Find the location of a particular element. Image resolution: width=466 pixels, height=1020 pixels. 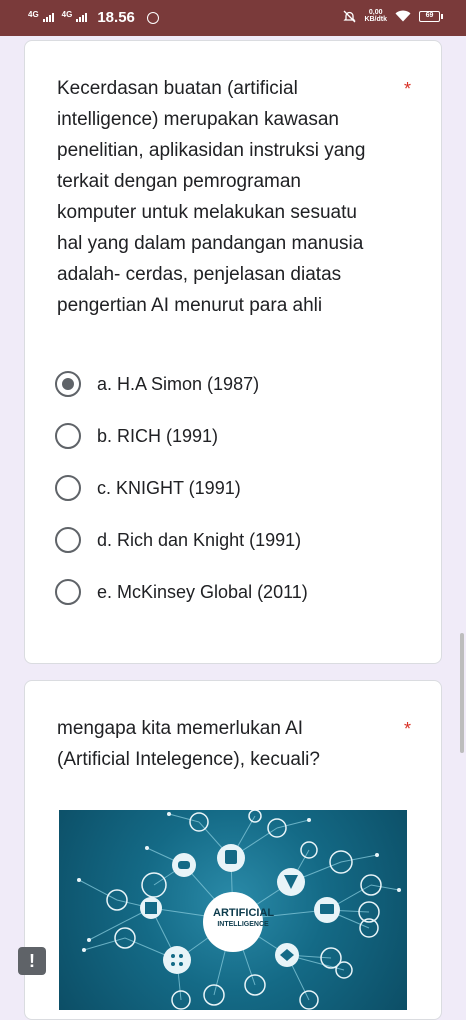

radio-a-selected is located at coordinates (68, 384).